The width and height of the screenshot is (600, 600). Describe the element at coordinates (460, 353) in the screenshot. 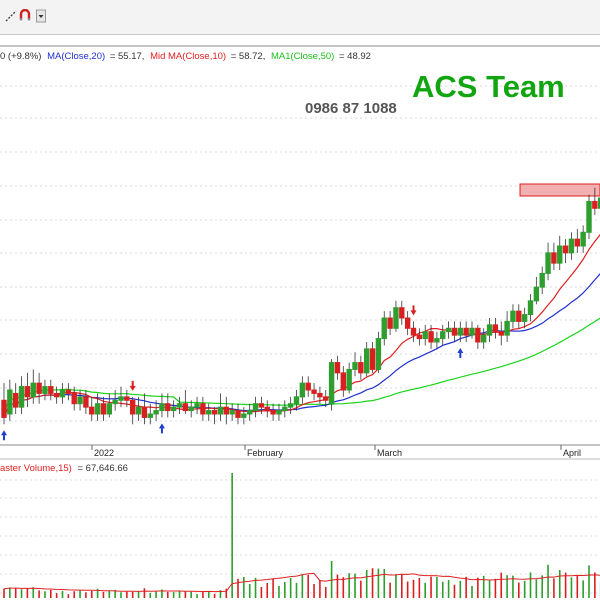

I see `buy-signal-arrow` at that location.